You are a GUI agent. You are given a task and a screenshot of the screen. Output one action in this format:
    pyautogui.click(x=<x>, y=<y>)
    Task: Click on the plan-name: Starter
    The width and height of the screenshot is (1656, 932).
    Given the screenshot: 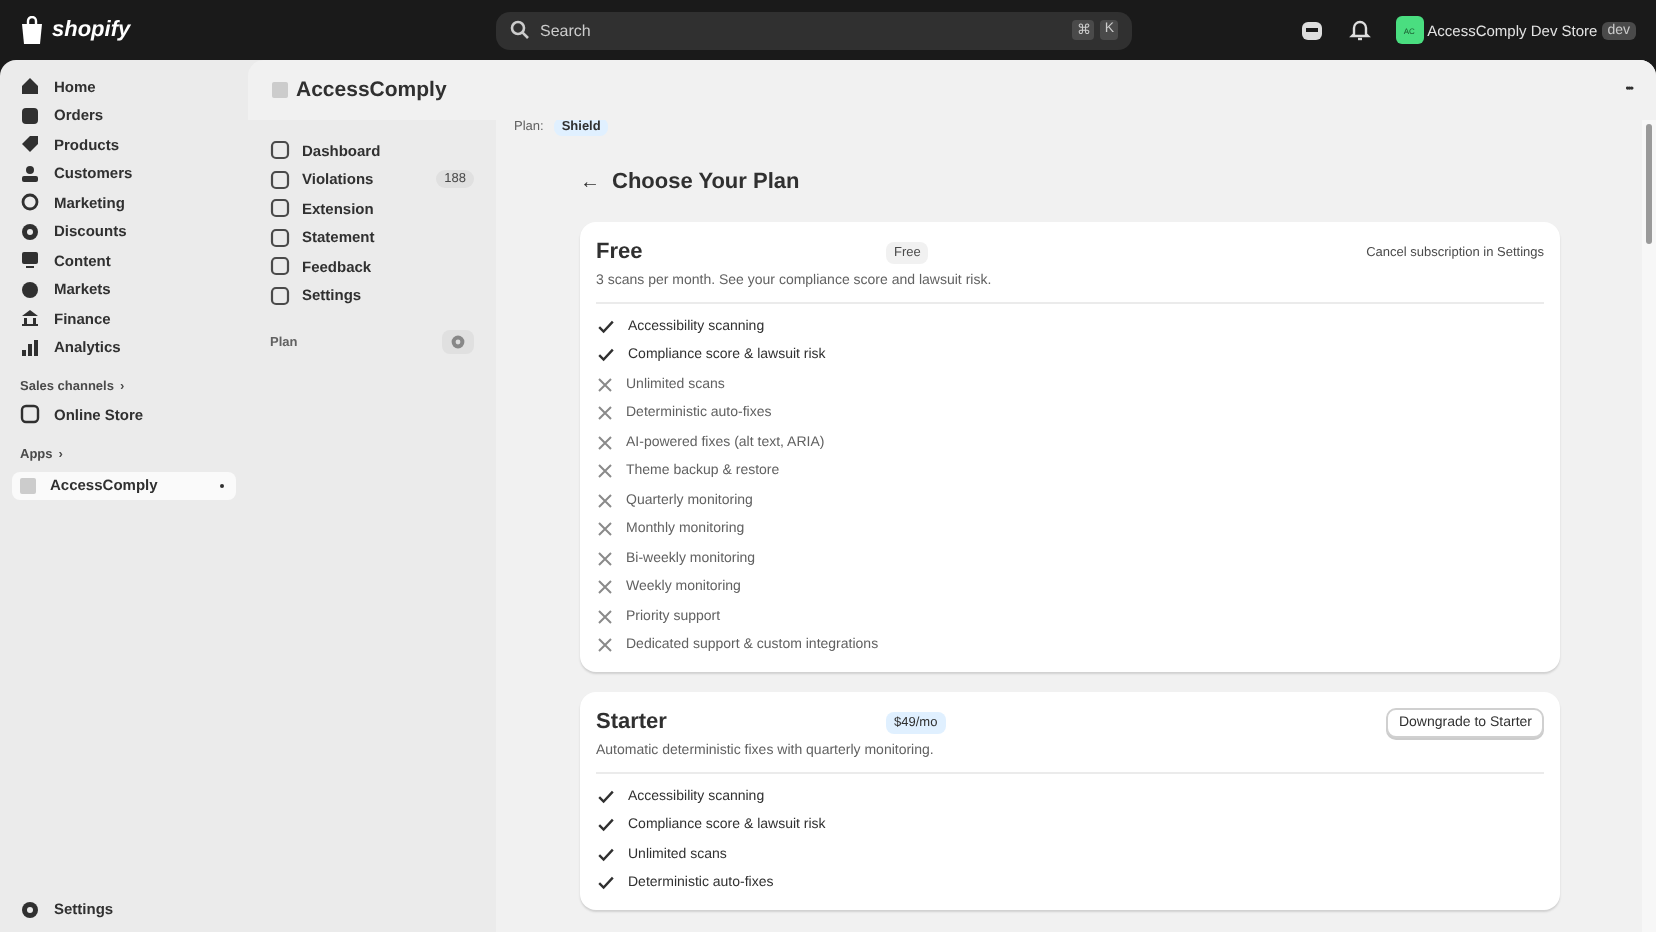 What is the action you would take?
    pyautogui.click(x=632, y=722)
    